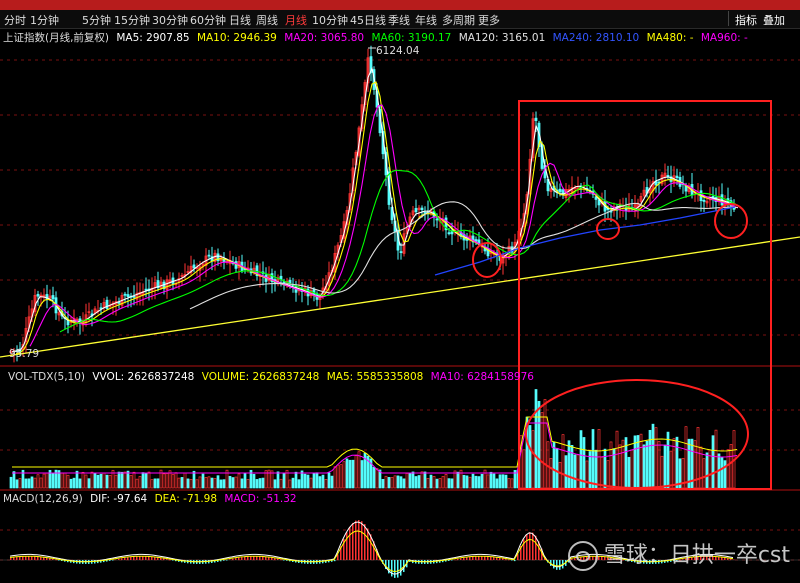 The image size is (800, 583). I want to click on ma10-value: MA10: 2946.39, so click(236, 38).